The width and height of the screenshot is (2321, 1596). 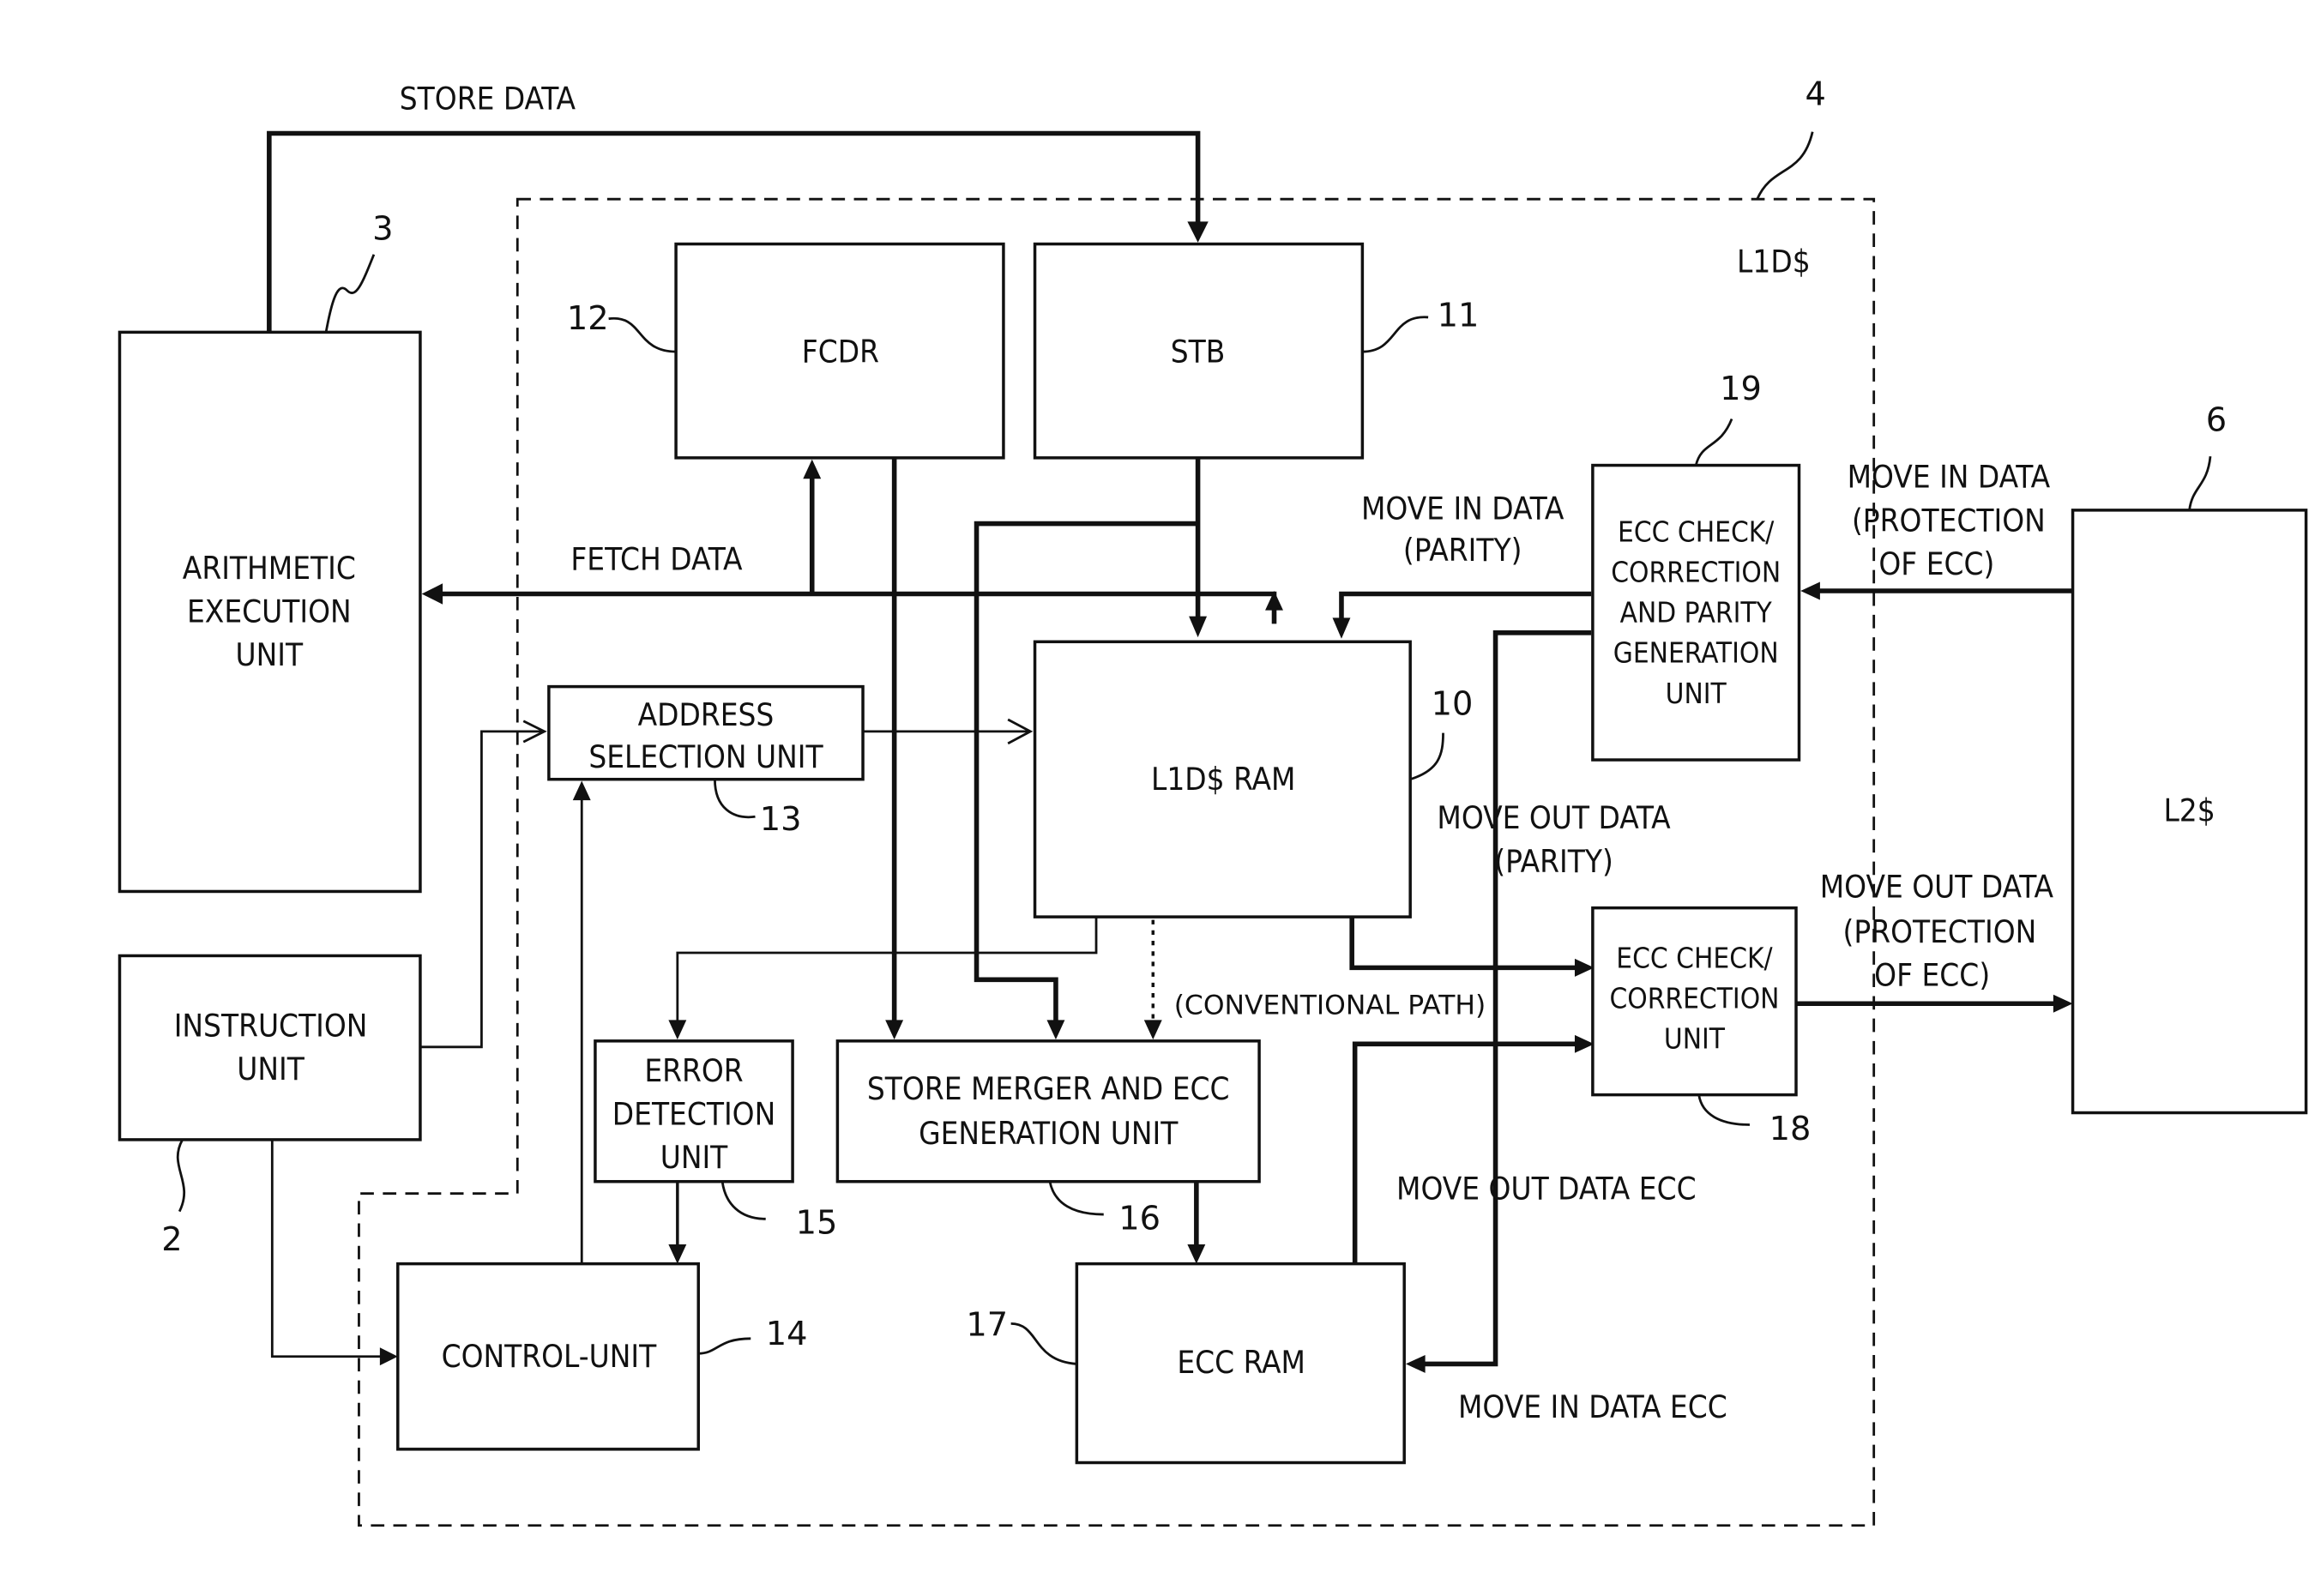 I want to click on ref-2-leader, so click(x=180, y=1176).